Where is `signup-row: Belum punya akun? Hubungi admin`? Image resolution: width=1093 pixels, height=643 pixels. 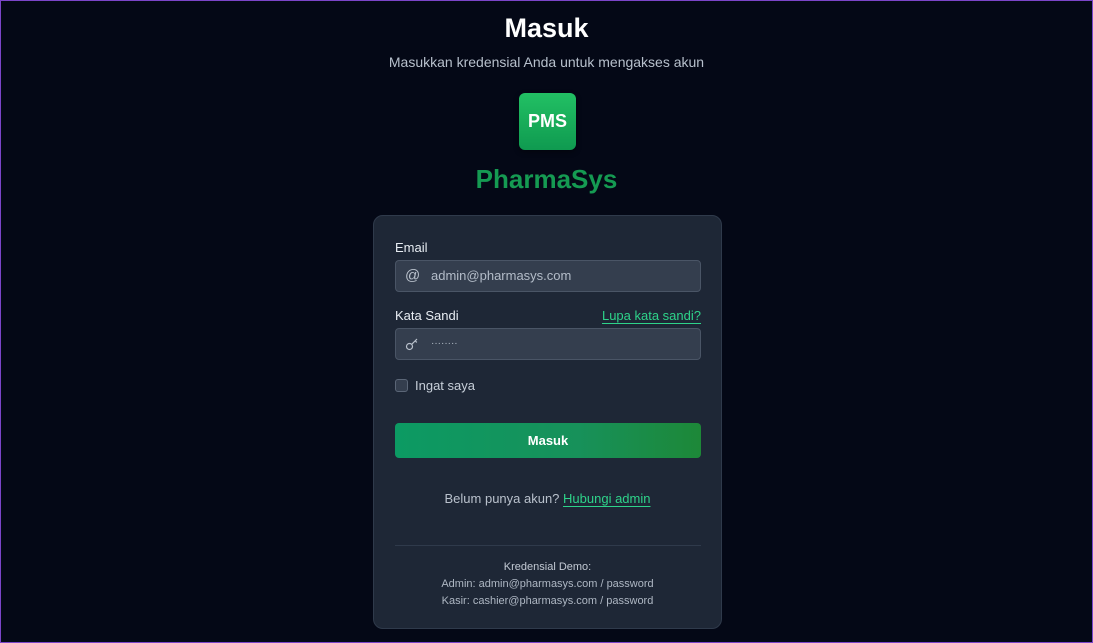 signup-row: Belum punya akun? Hubungi admin is located at coordinates (547, 498).